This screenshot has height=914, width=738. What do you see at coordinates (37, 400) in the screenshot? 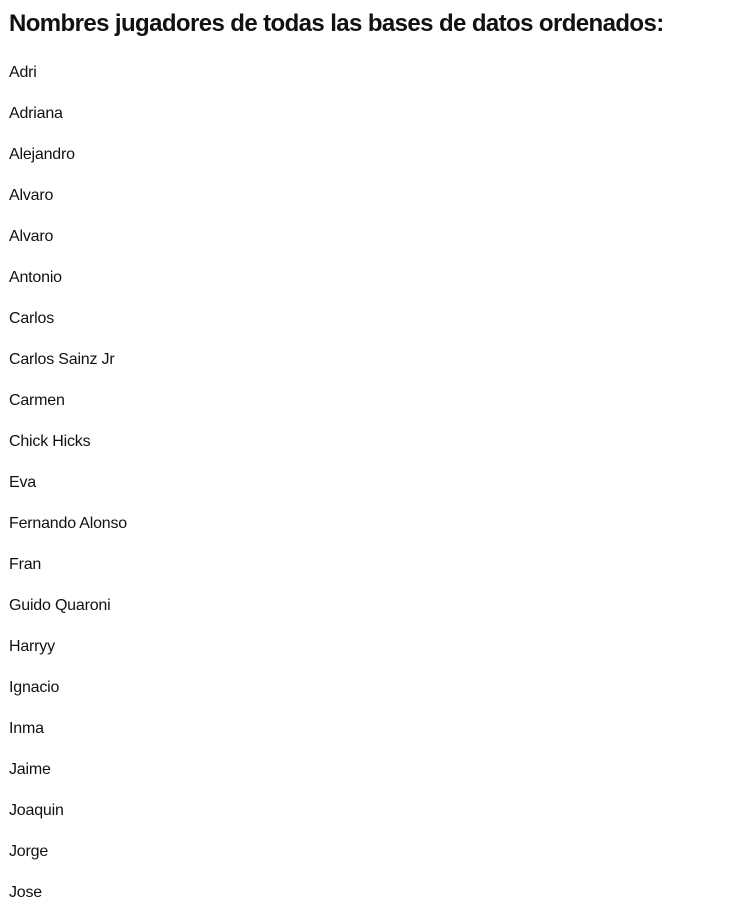
I see `player-name: Carmen` at bounding box center [37, 400].